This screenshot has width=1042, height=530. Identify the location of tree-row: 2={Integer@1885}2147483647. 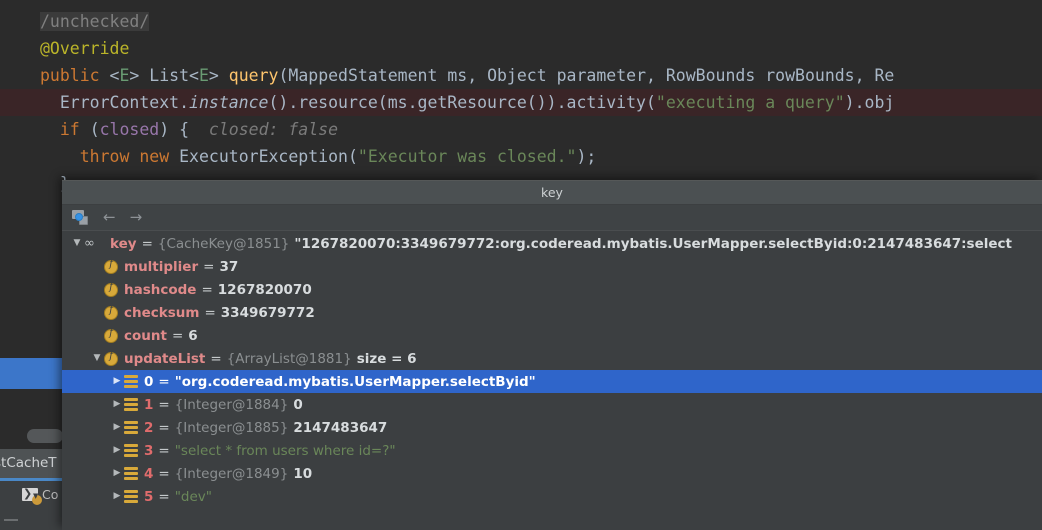
(552, 427).